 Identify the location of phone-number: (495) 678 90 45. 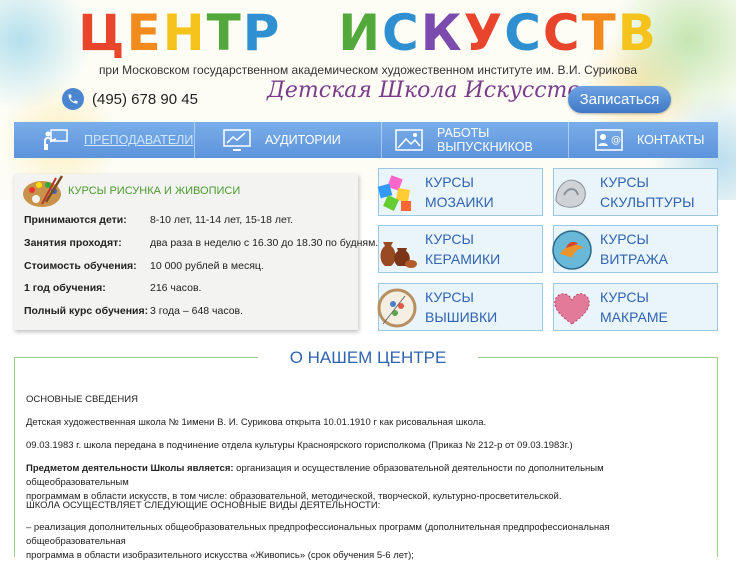
(145, 99).